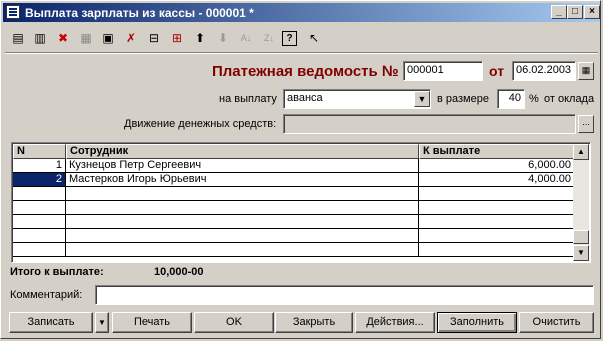  What do you see at coordinates (314, 38) in the screenshot?
I see `whats-this-icon: ↖` at bounding box center [314, 38].